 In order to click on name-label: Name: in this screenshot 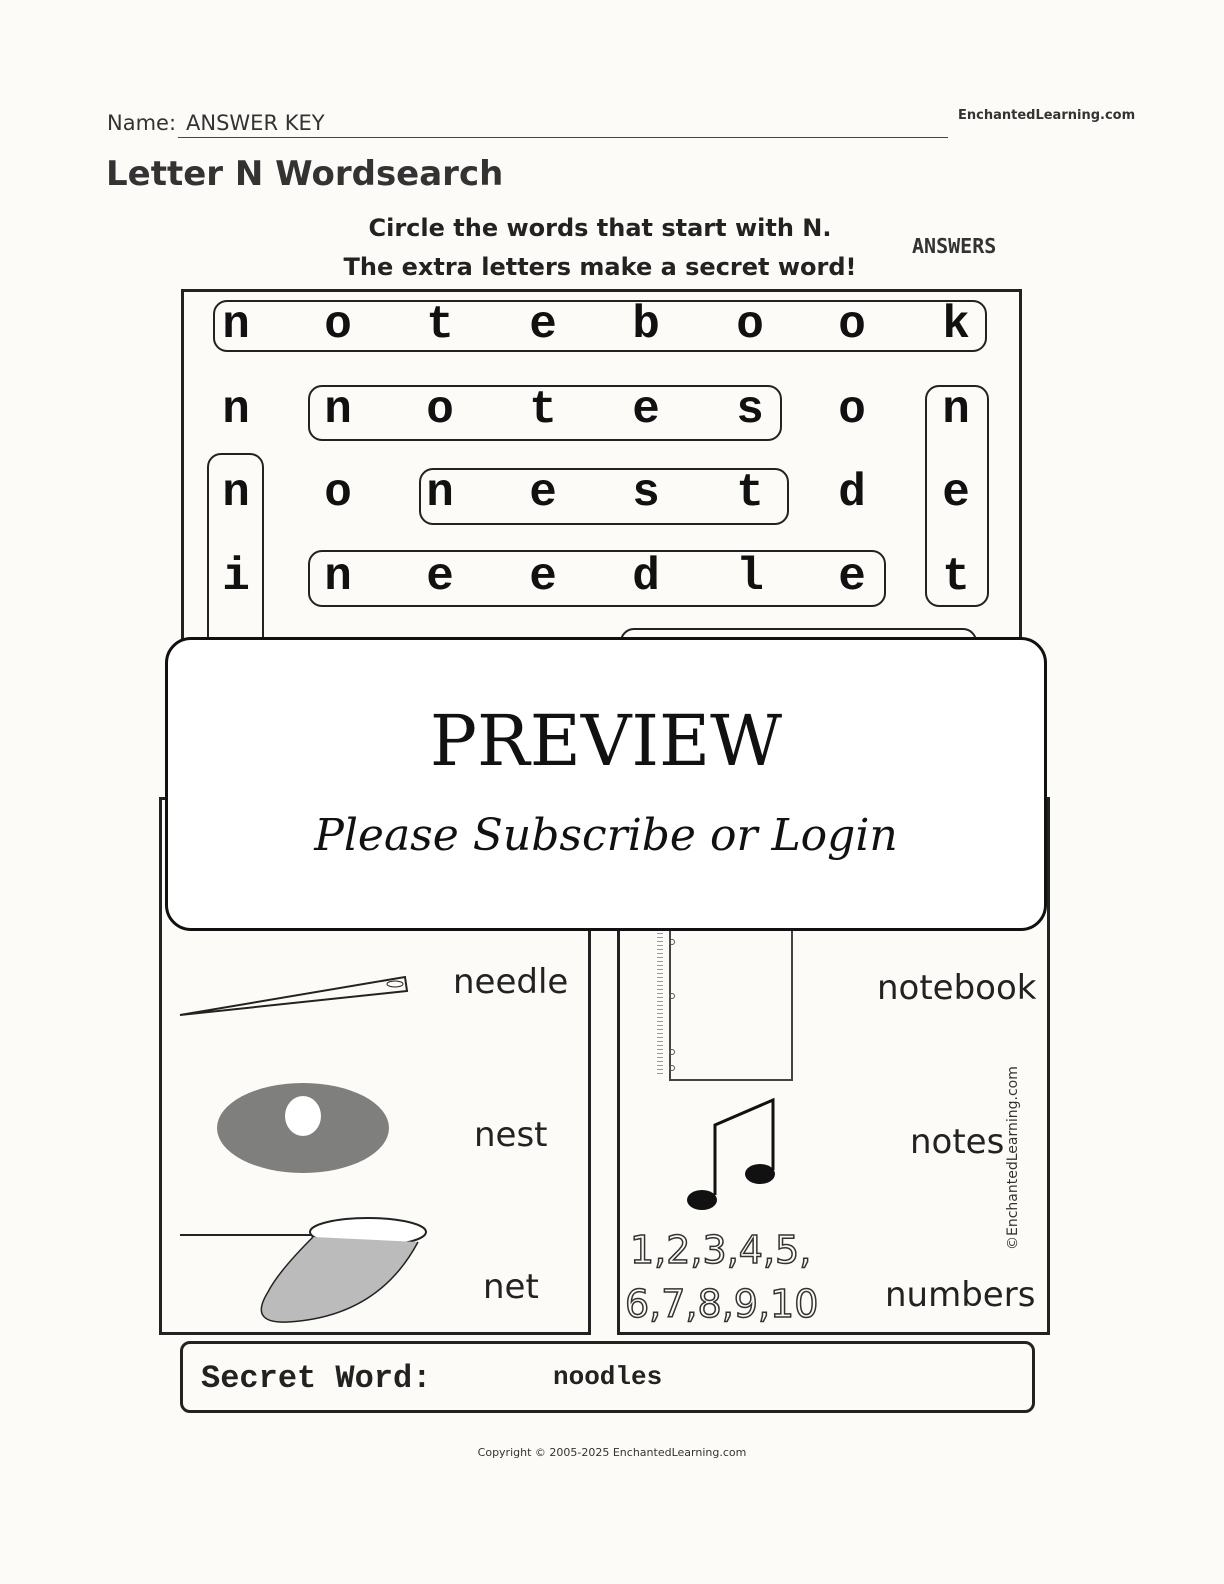, I will do `click(142, 123)`.